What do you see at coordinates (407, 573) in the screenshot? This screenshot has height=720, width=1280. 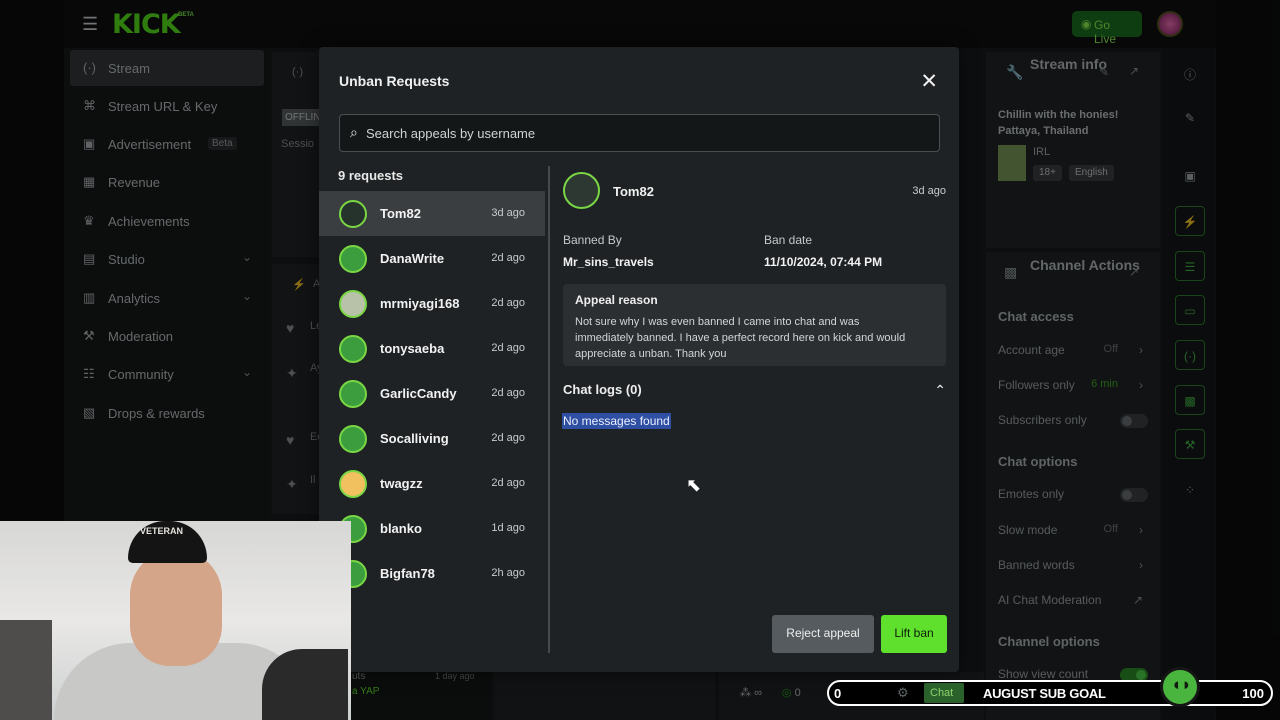 I see `request-username: Bigfan78` at bounding box center [407, 573].